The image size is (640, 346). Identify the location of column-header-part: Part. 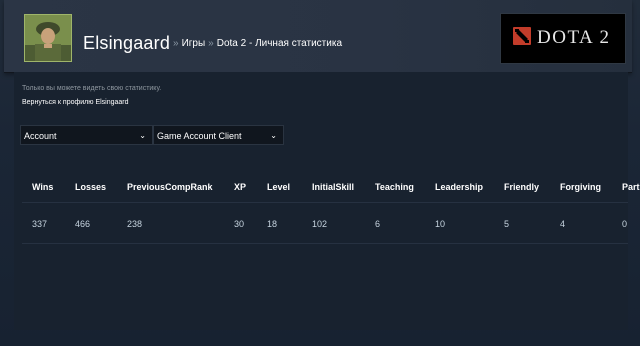
(631, 187).